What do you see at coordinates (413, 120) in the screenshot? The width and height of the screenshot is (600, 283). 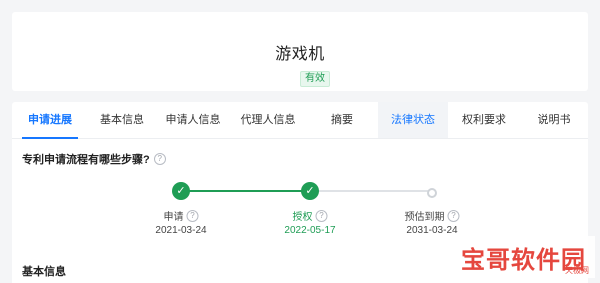 I see `tab-legal-status: 法律状态` at bounding box center [413, 120].